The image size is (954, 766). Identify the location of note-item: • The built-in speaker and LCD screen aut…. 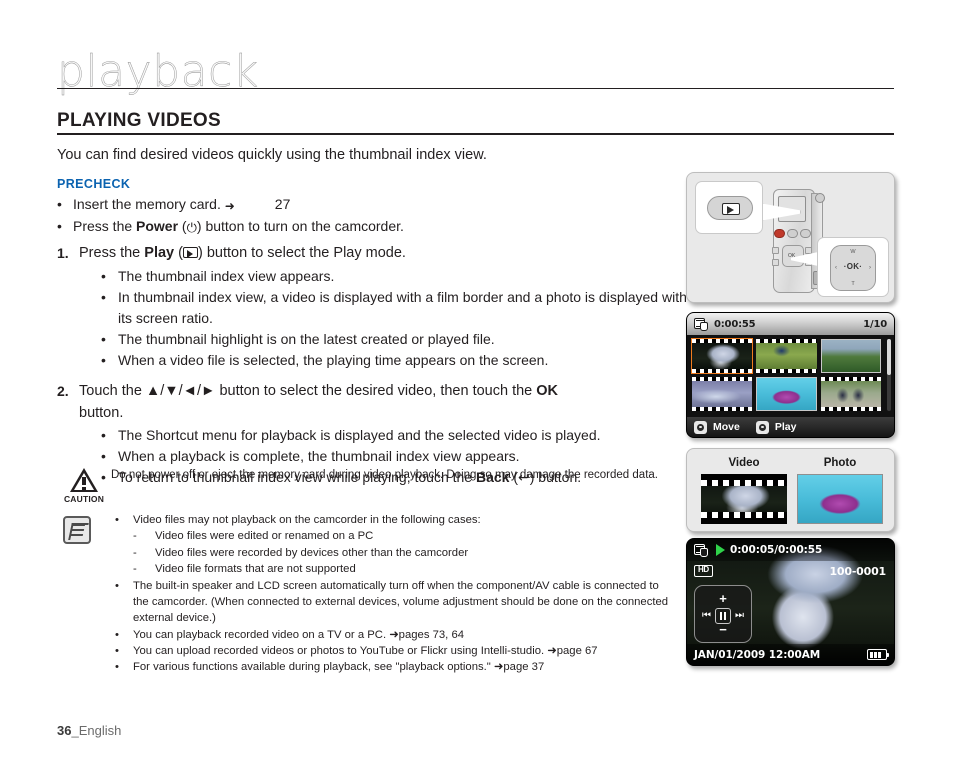
(396, 602).